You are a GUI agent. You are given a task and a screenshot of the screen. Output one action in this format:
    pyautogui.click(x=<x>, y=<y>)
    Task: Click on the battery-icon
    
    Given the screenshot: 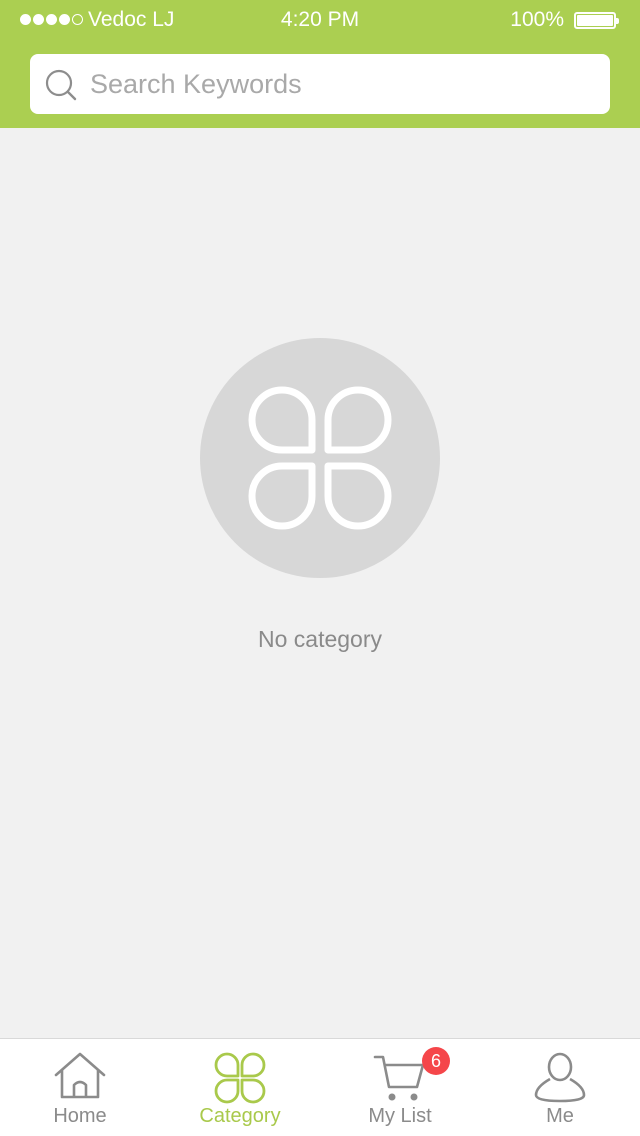 What is the action you would take?
    pyautogui.click(x=596, y=20)
    